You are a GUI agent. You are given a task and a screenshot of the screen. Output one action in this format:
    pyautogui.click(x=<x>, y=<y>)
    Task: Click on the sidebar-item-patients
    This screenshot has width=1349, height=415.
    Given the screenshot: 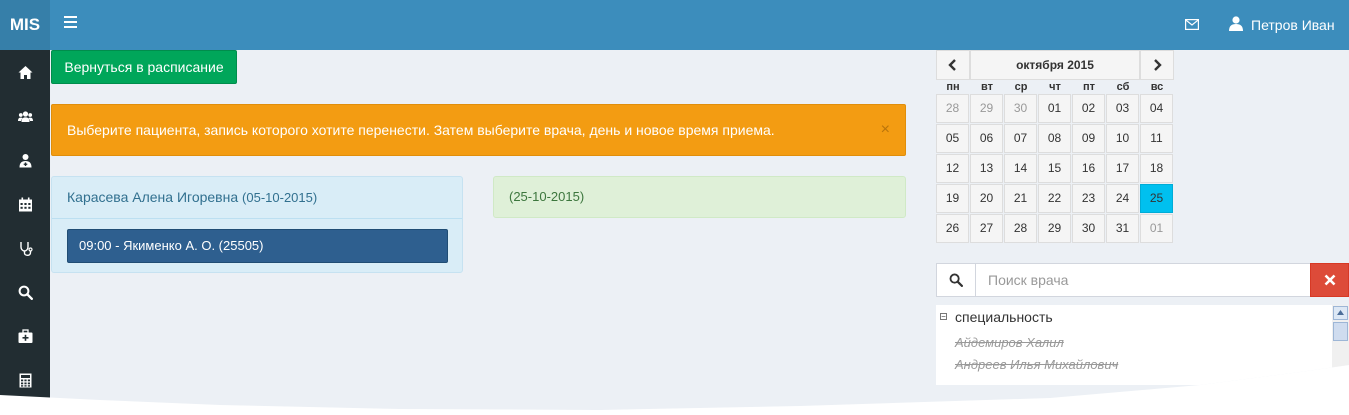 What is the action you would take?
    pyautogui.click(x=25, y=116)
    